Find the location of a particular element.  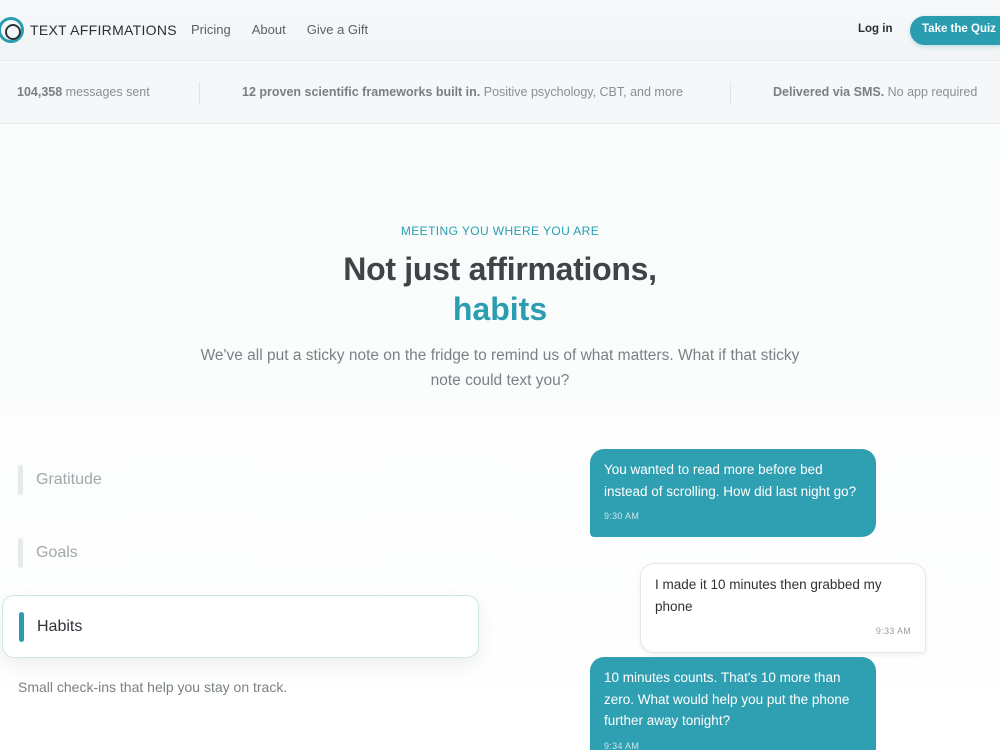

tab-label: Habits is located at coordinates (60, 626).